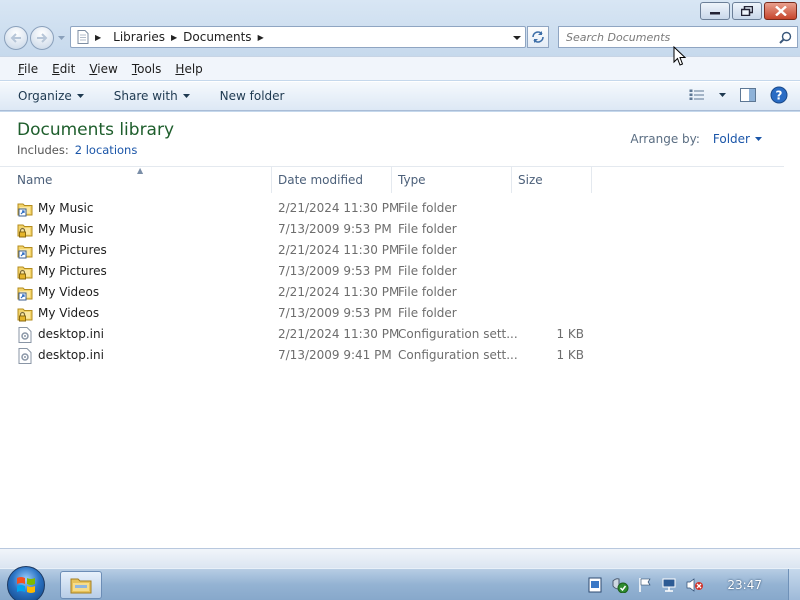 This screenshot has width=800, height=600. Describe the element at coordinates (31, 68) in the screenshot. I see `menu-label: ile` at that location.